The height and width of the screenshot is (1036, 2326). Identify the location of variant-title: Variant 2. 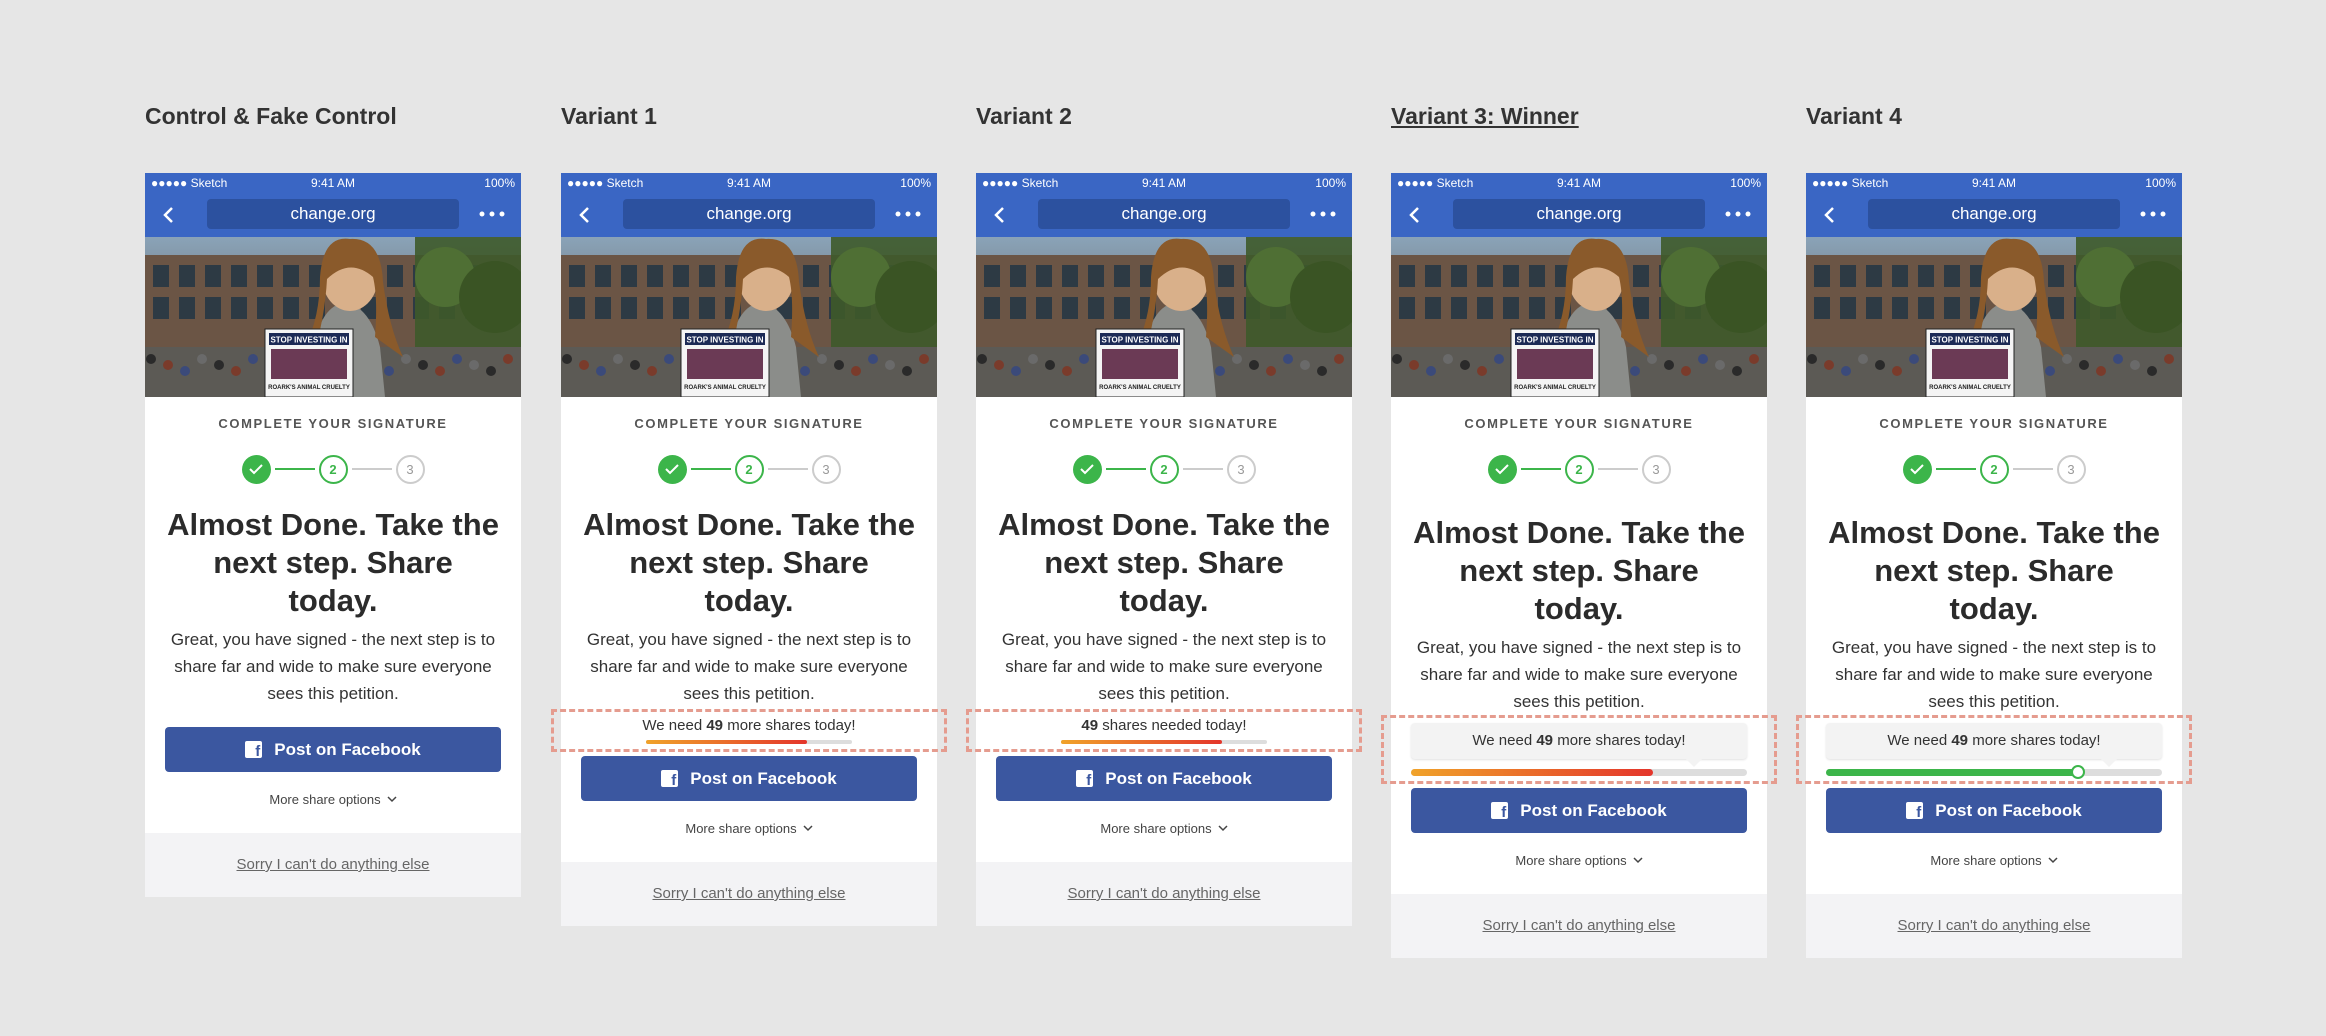
(1024, 116).